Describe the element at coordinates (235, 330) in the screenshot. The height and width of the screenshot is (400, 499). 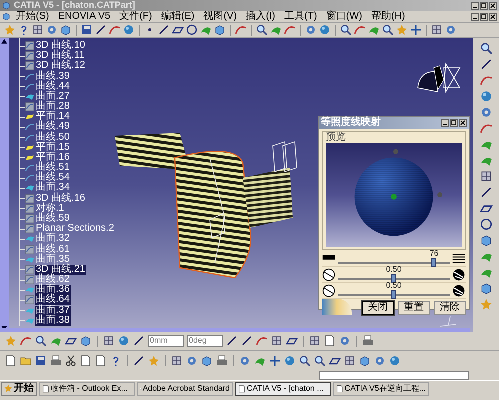
I see `horizontal-scrollbar` at that location.